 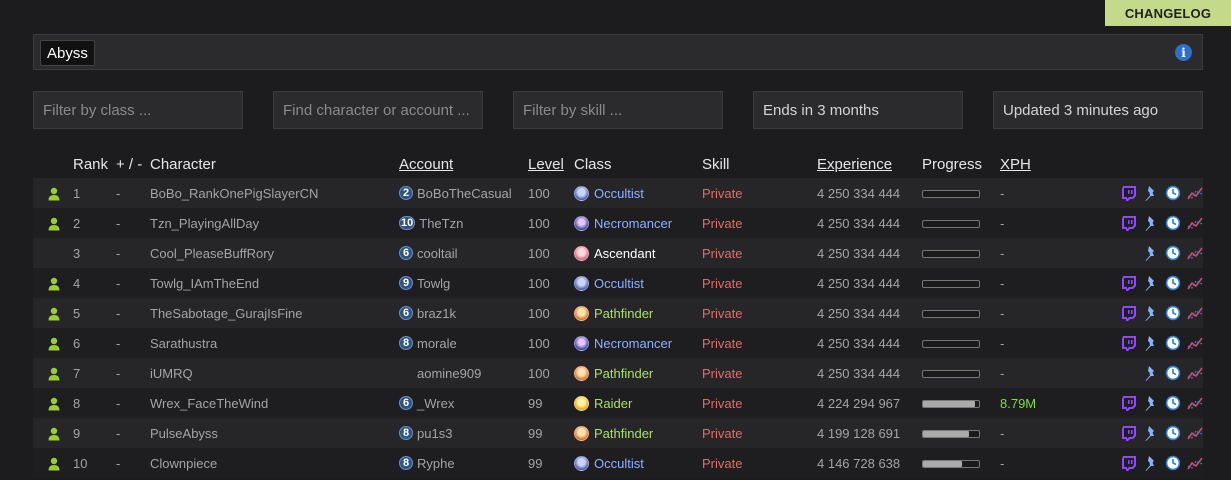 I want to click on account-name: cooltail, so click(x=437, y=253).